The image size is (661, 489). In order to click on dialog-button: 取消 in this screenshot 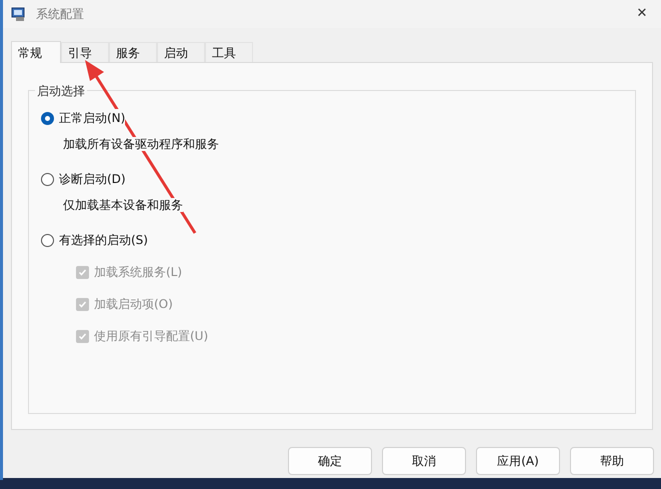, I will do `click(424, 461)`.